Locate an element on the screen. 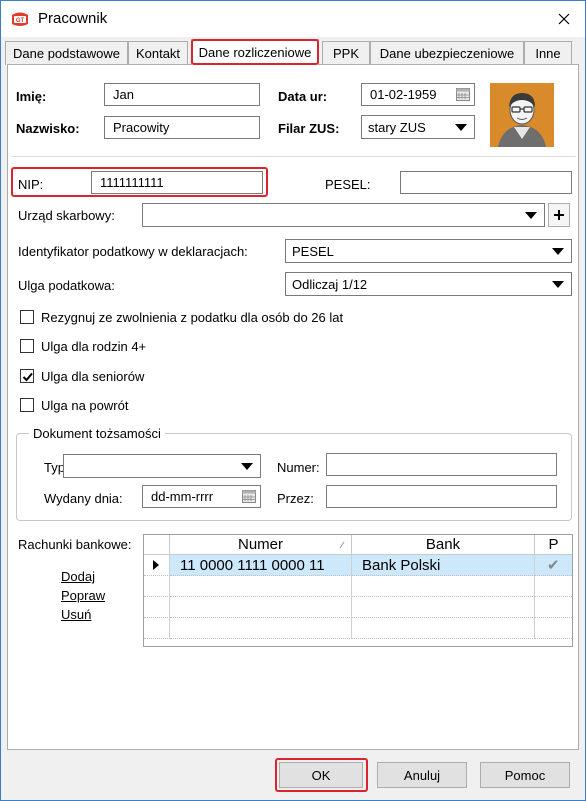 The width and height of the screenshot is (586, 801). table-header-bank: Bank is located at coordinates (443, 545).